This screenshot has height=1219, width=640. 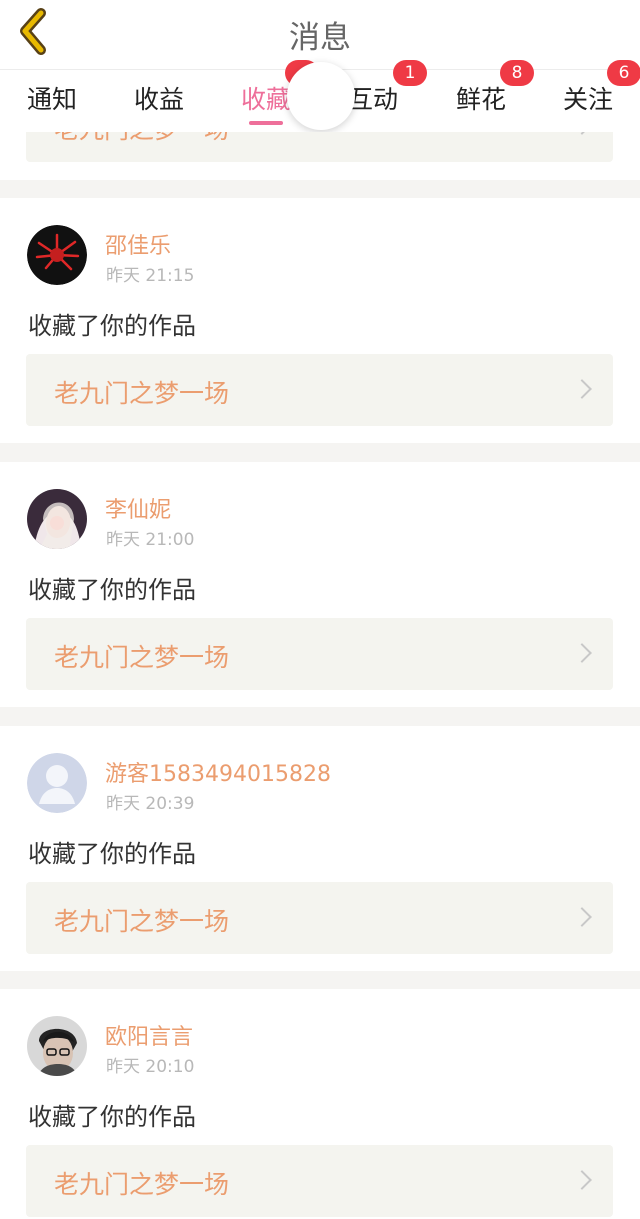 What do you see at coordinates (320, 38) in the screenshot?
I see `page-title: 消息` at bounding box center [320, 38].